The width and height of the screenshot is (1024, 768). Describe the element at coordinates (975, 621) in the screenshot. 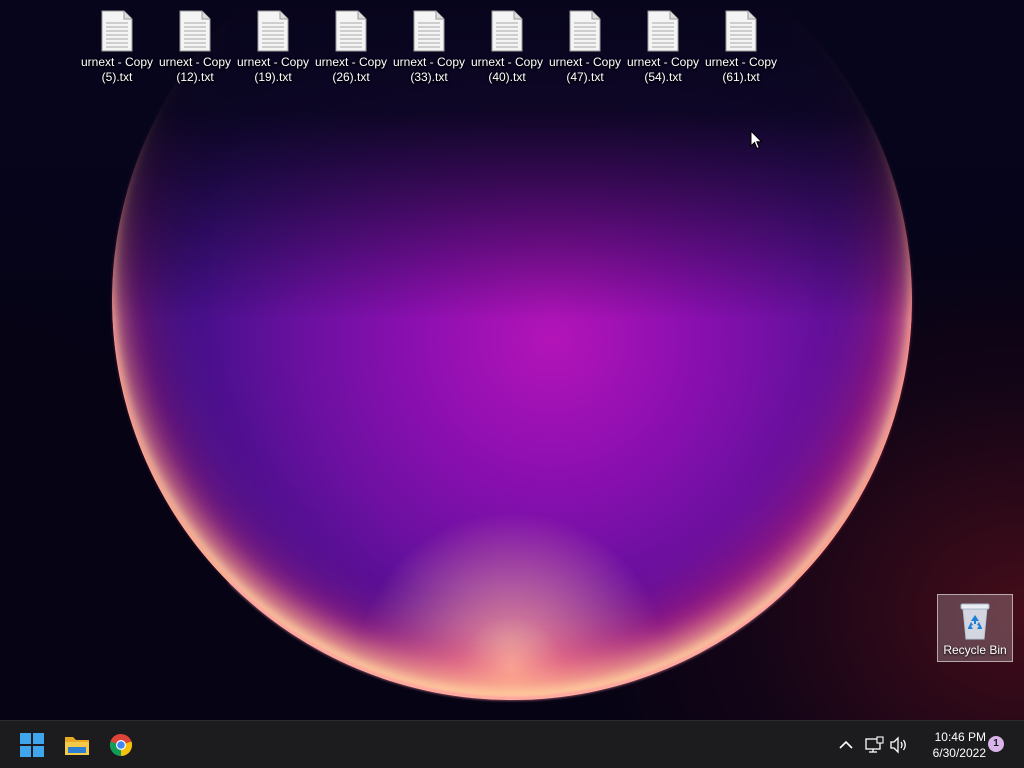

I see `recycle-bin-icon` at that location.